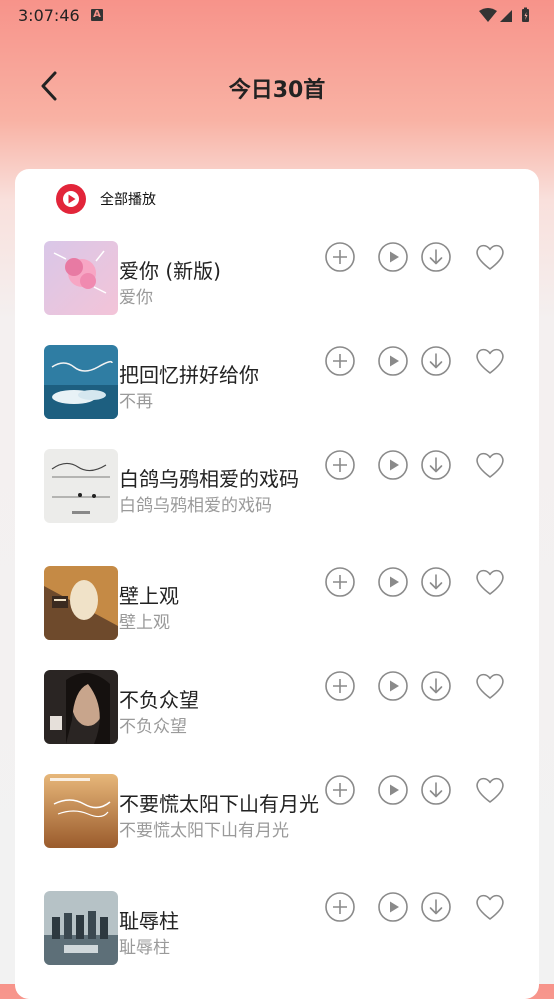 The height and width of the screenshot is (999, 554). Describe the element at coordinates (144, 948) in the screenshot. I see `song-artist: 耻辱柱` at that location.